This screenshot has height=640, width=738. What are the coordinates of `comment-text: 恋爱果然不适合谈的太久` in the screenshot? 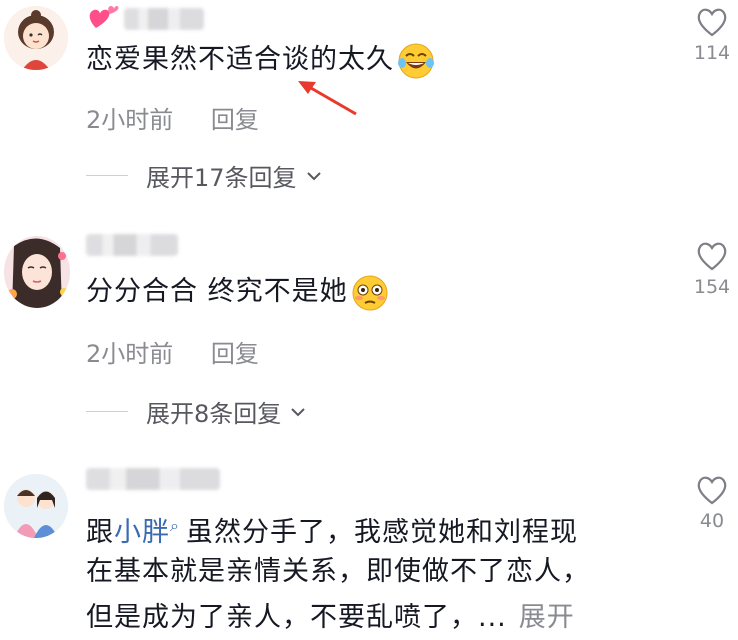 It's located at (261, 60).